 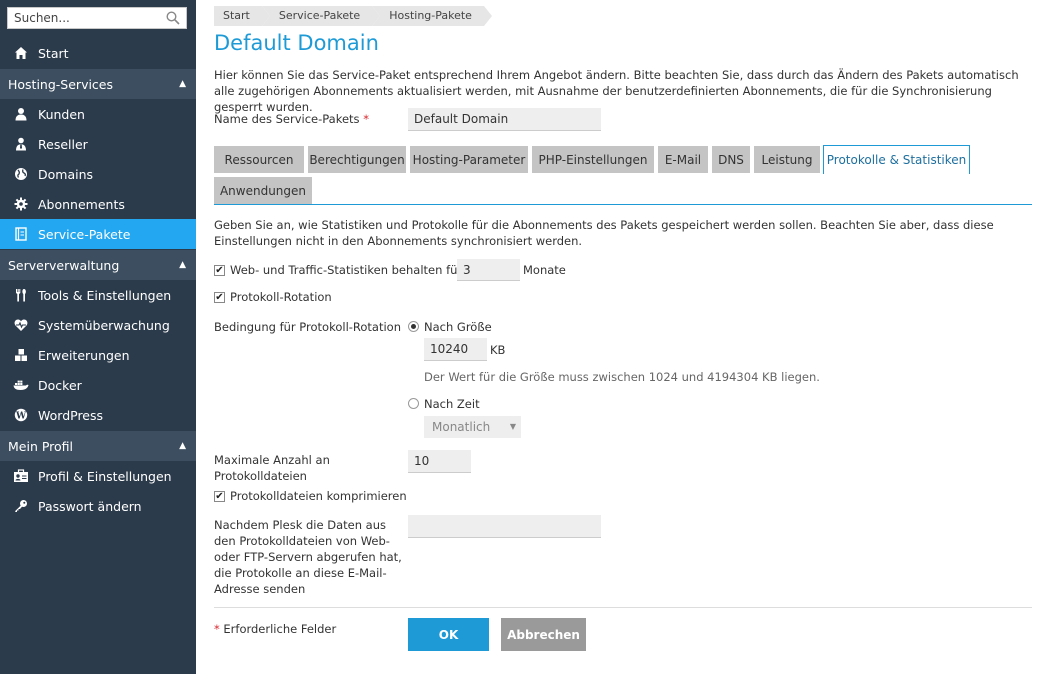 What do you see at coordinates (21, 53) in the screenshot?
I see `home-icon` at bounding box center [21, 53].